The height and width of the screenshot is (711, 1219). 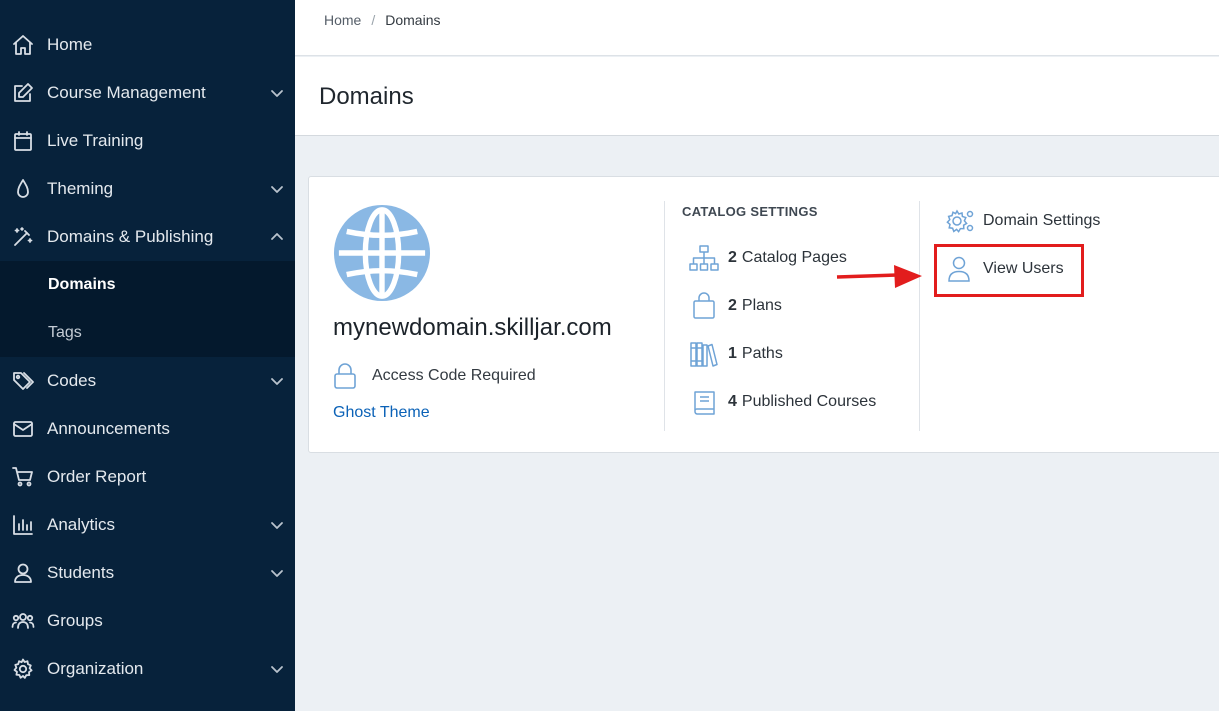 What do you see at coordinates (381, 413) in the screenshot?
I see `theme-link: Ghost Theme` at bounding box center [381, 413].